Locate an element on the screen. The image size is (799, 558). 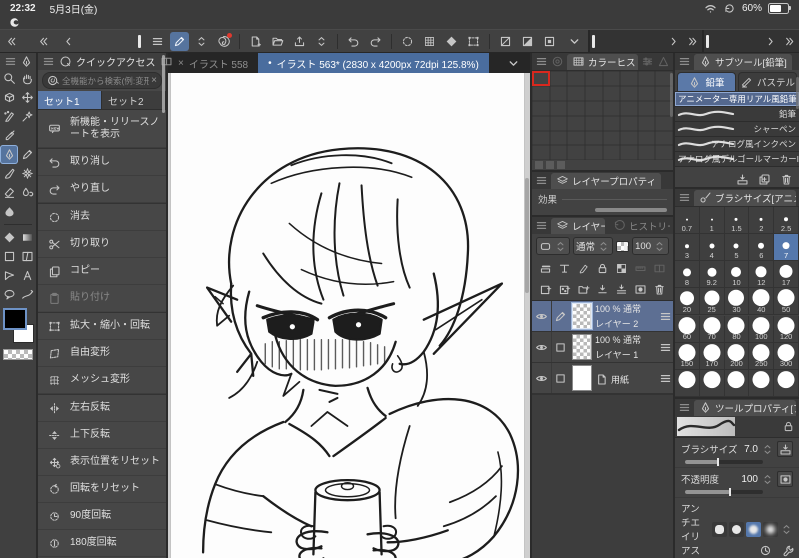
brush-size-cell: 1.5 is located at coordinates (737, 220).